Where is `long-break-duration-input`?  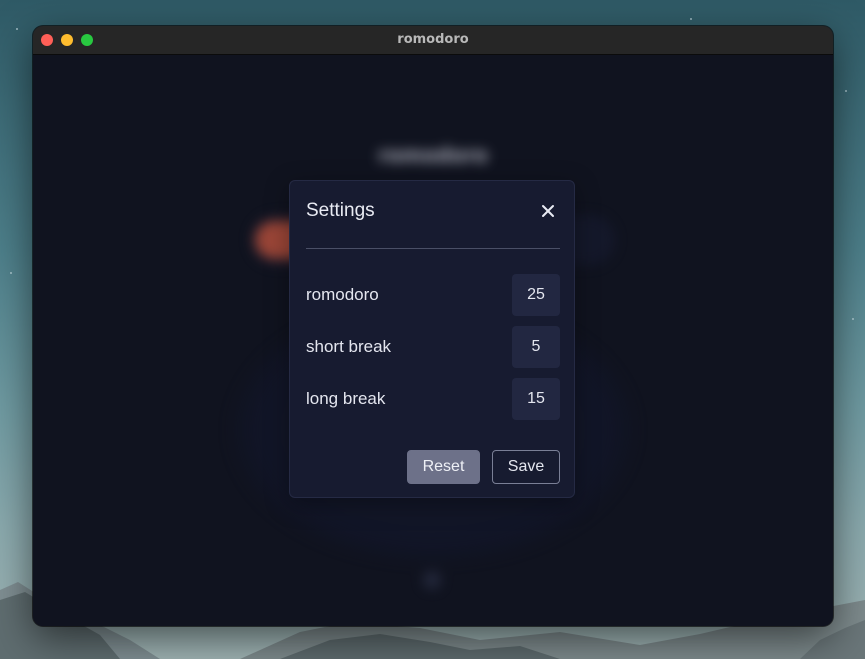
long-break-duration-input is located at coordinates (536, 399).